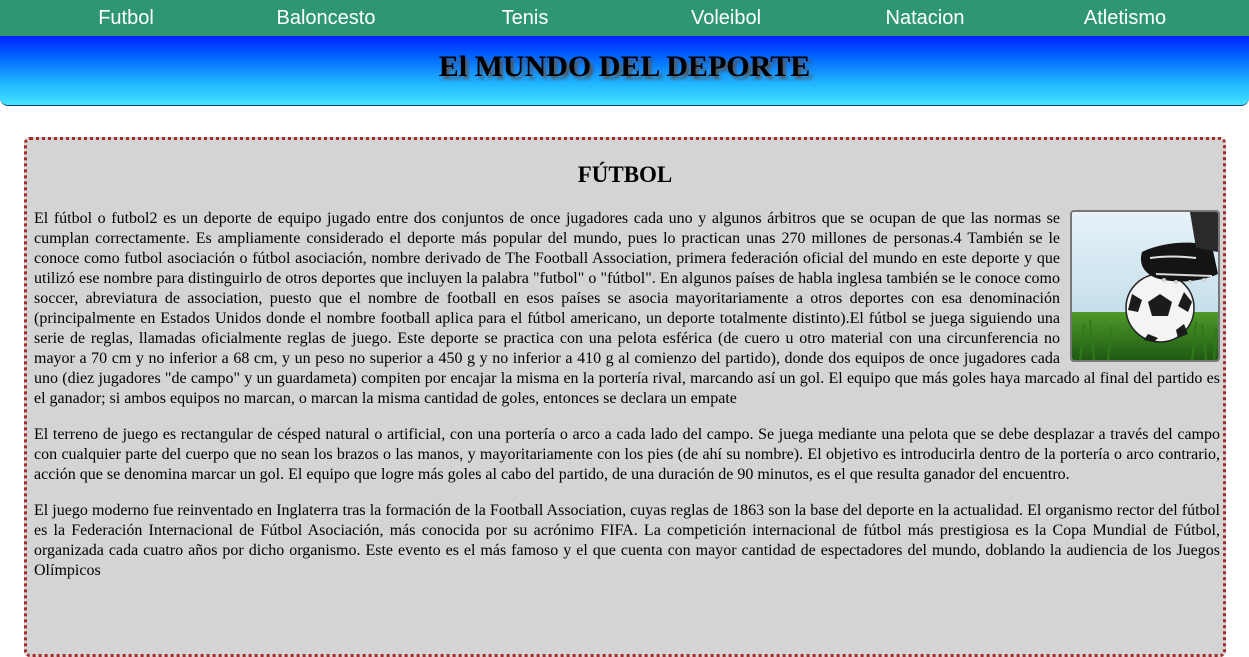  I want to click on nav-link-natacion: Natacion, so click(925, 18).